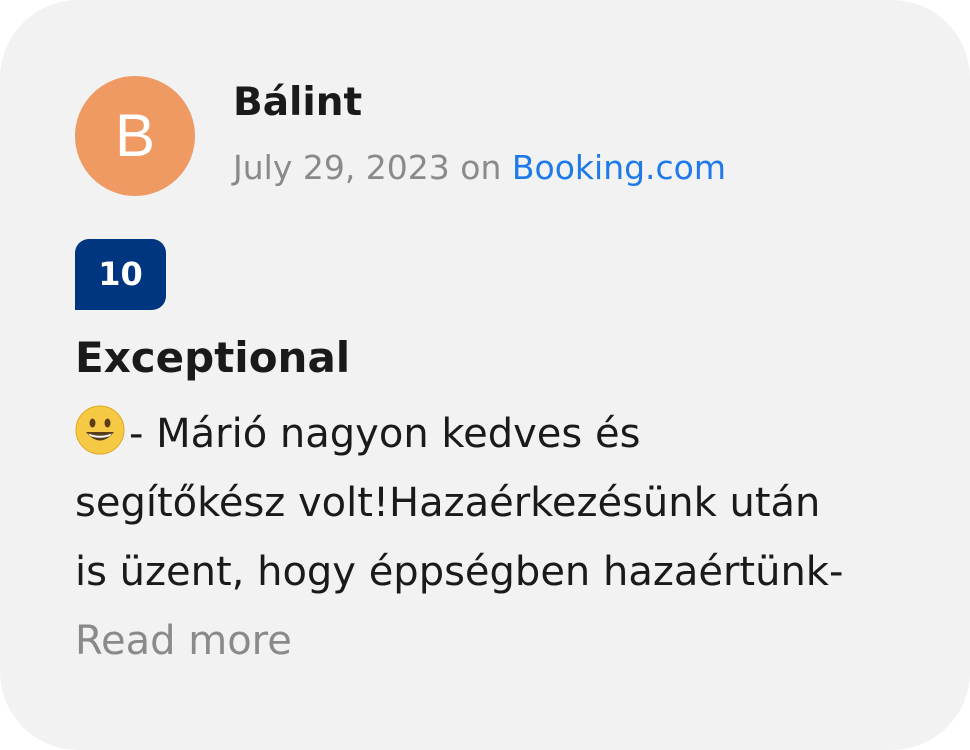  I want to click on review-headline: Exceptional, so click(213, 357).